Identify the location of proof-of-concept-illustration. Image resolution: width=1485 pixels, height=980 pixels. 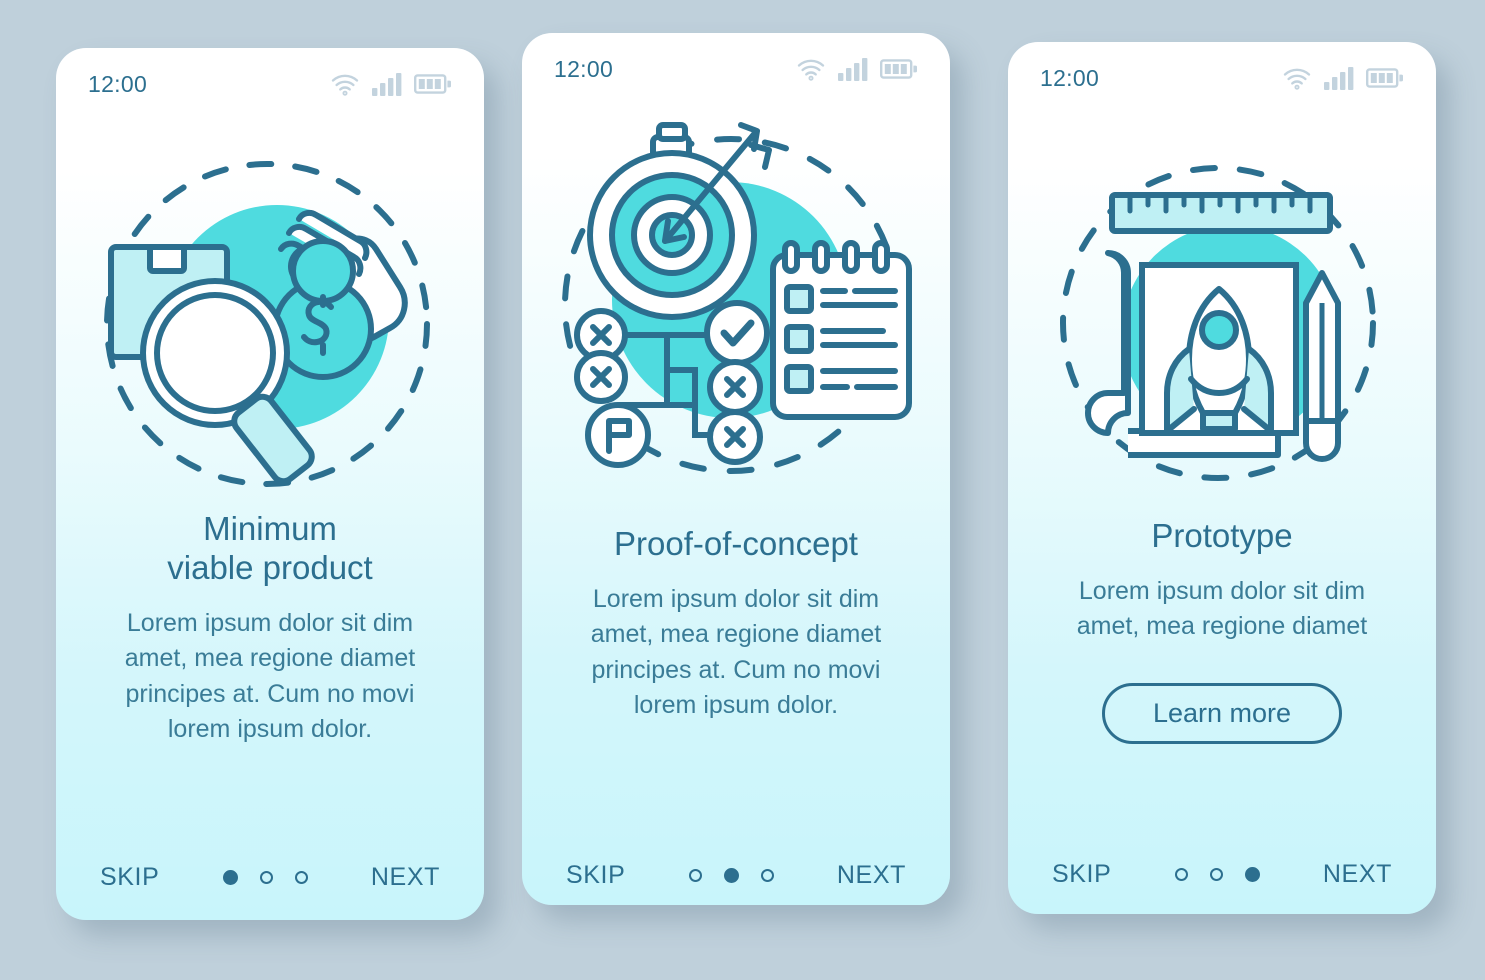
(736, 305).